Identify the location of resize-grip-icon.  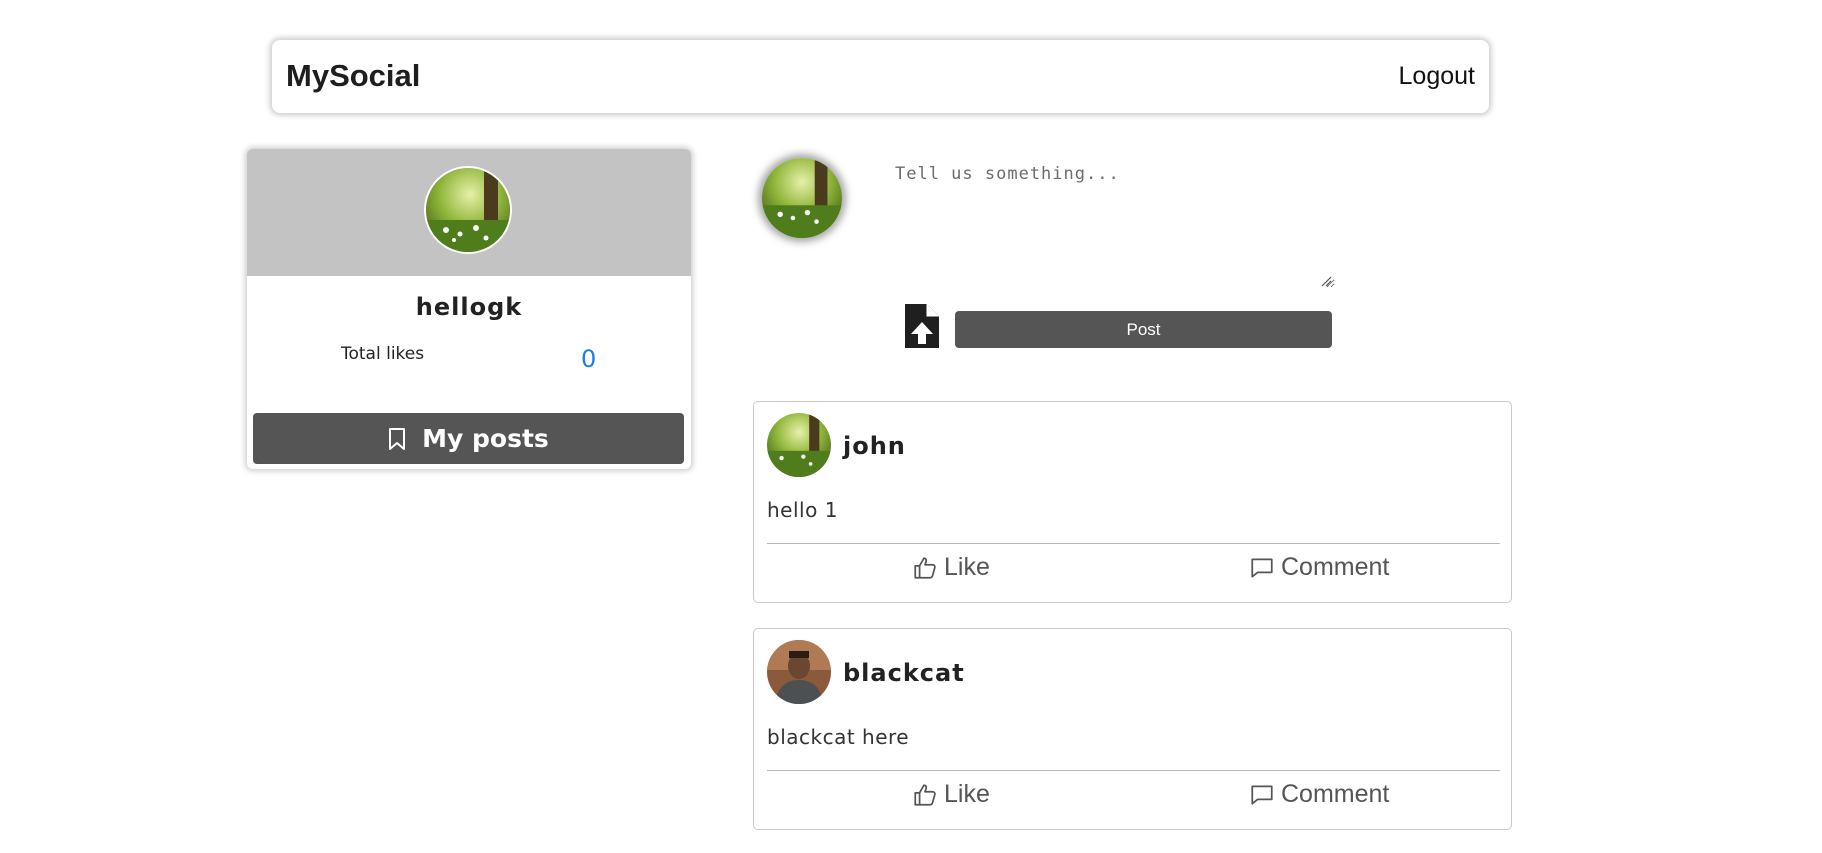
(1326, 281).